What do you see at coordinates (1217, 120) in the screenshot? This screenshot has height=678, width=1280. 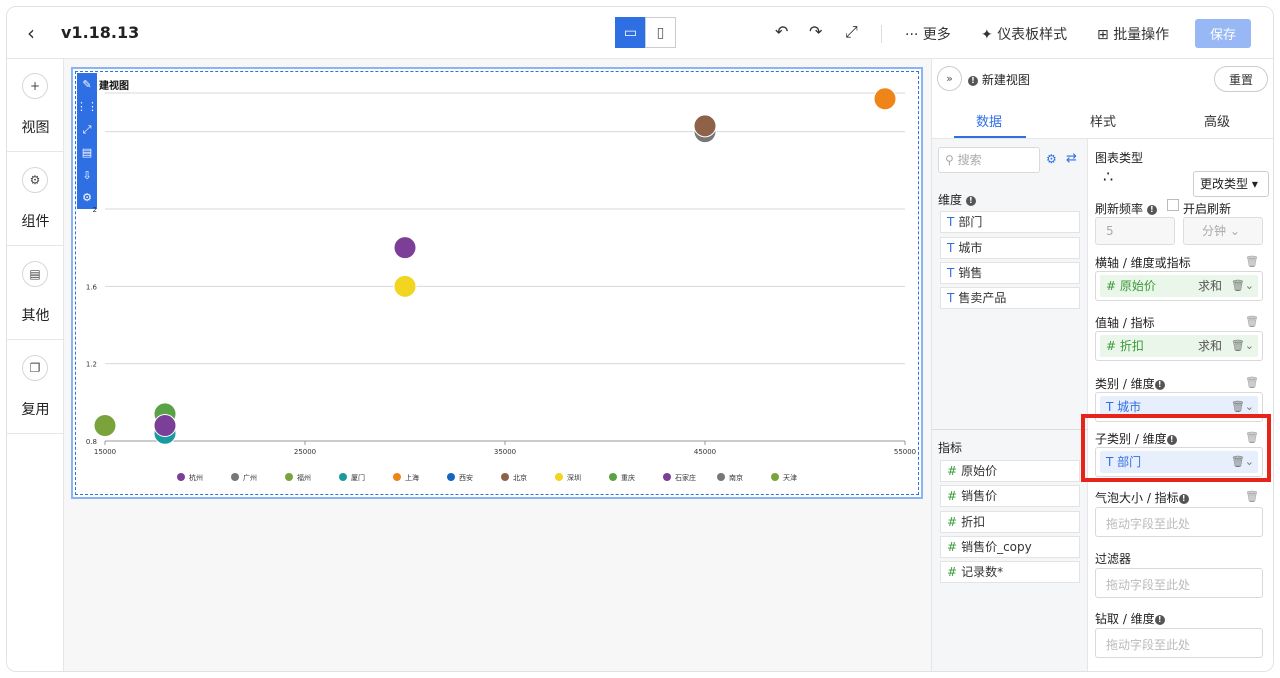 I see `tab-advanced: 高级` at bounding box center [1217, 120].